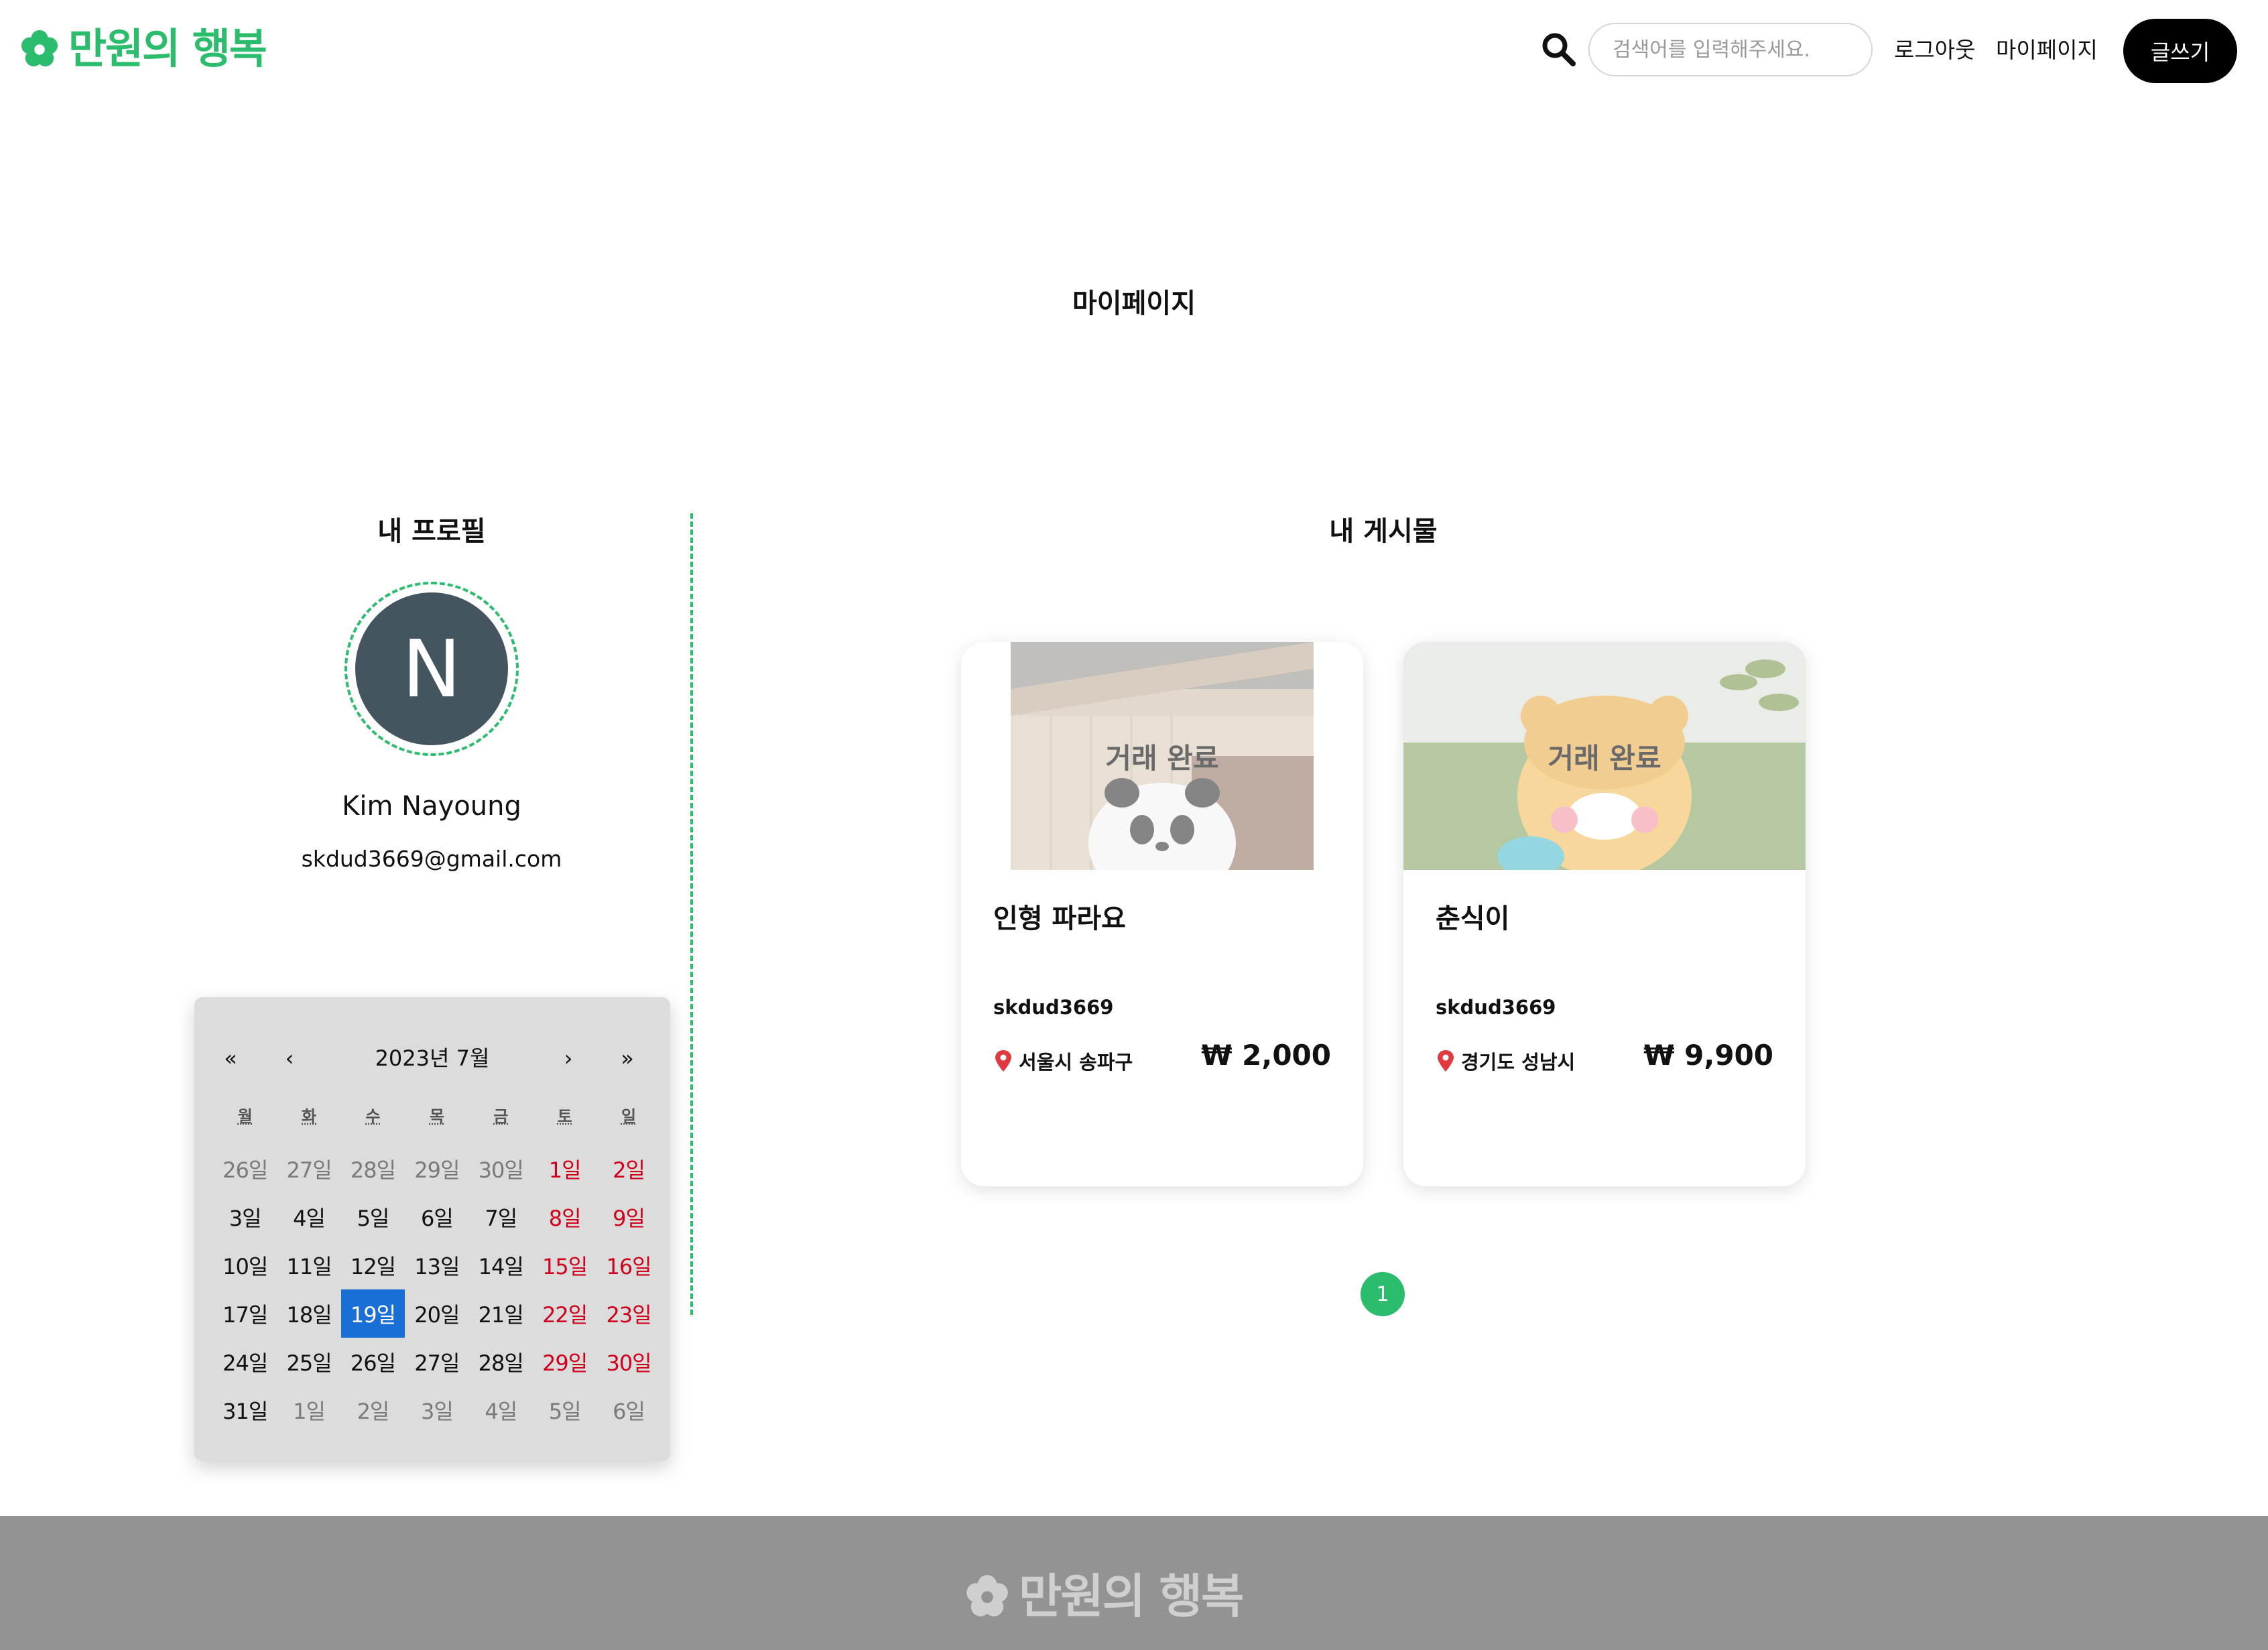  What do you see at coordinates (501, 1116) in the screenshot?
I see `weekday-label: 금` at bounding box center [501, 1116].